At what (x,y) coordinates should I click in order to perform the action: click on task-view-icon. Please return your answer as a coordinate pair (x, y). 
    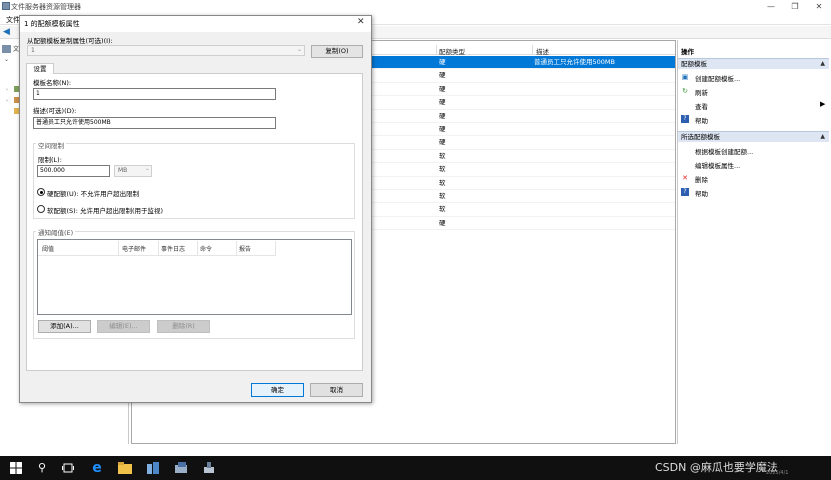
    Looking at the image, I should click on (68, 468).